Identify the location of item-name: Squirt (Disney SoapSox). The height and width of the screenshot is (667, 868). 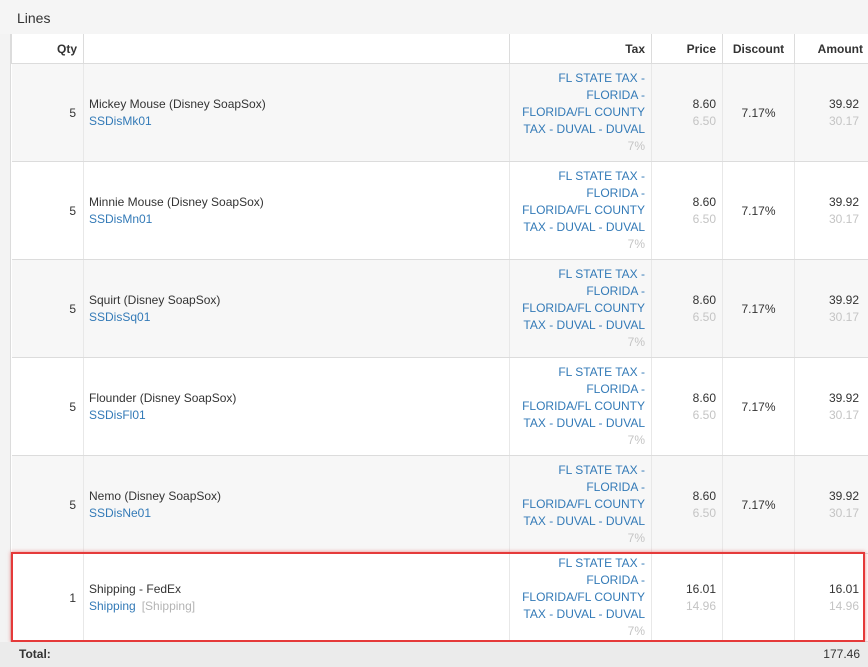
(155, 299).